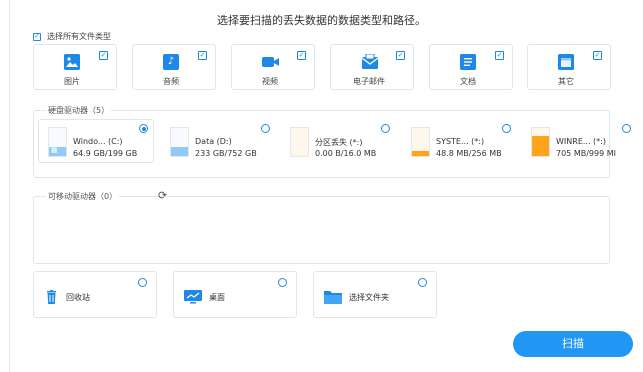 Image resolution: width=643 pixels, height=372 pixels. I want to click on scan-button: 扫描, so click(573, 344).